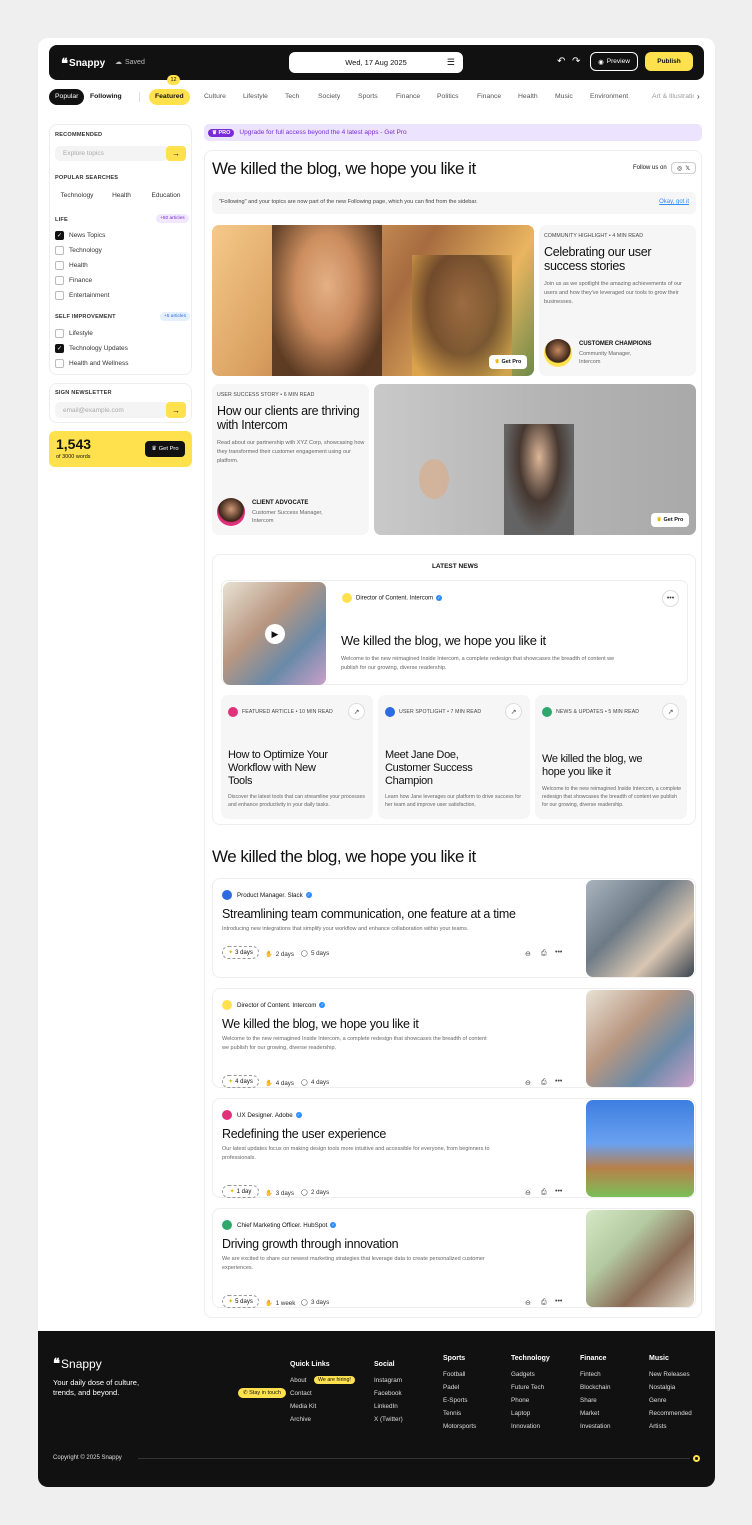 Image resolution: width=752 pixels, height=1525 pixels. Describe the element at coordinates (301, 1393) in the screenshot. I see `footer-link: Contact` at that location.